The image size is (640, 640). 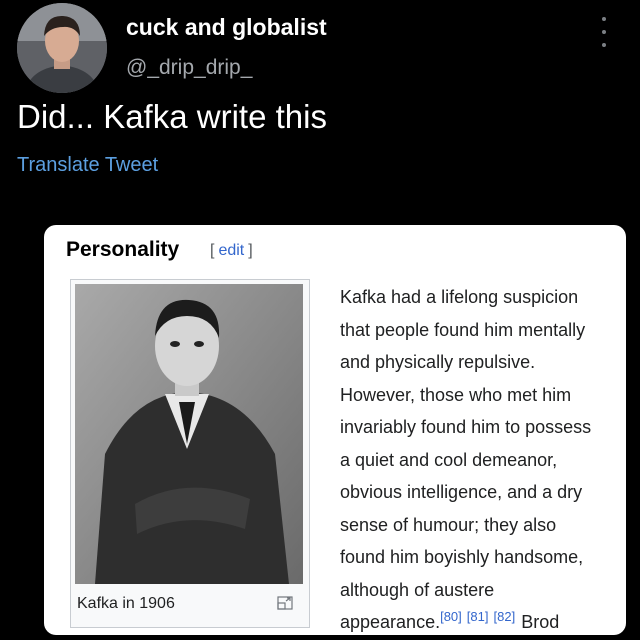 I want to click on user-handle: @_drip_drip_, so click(x=189, y=68).